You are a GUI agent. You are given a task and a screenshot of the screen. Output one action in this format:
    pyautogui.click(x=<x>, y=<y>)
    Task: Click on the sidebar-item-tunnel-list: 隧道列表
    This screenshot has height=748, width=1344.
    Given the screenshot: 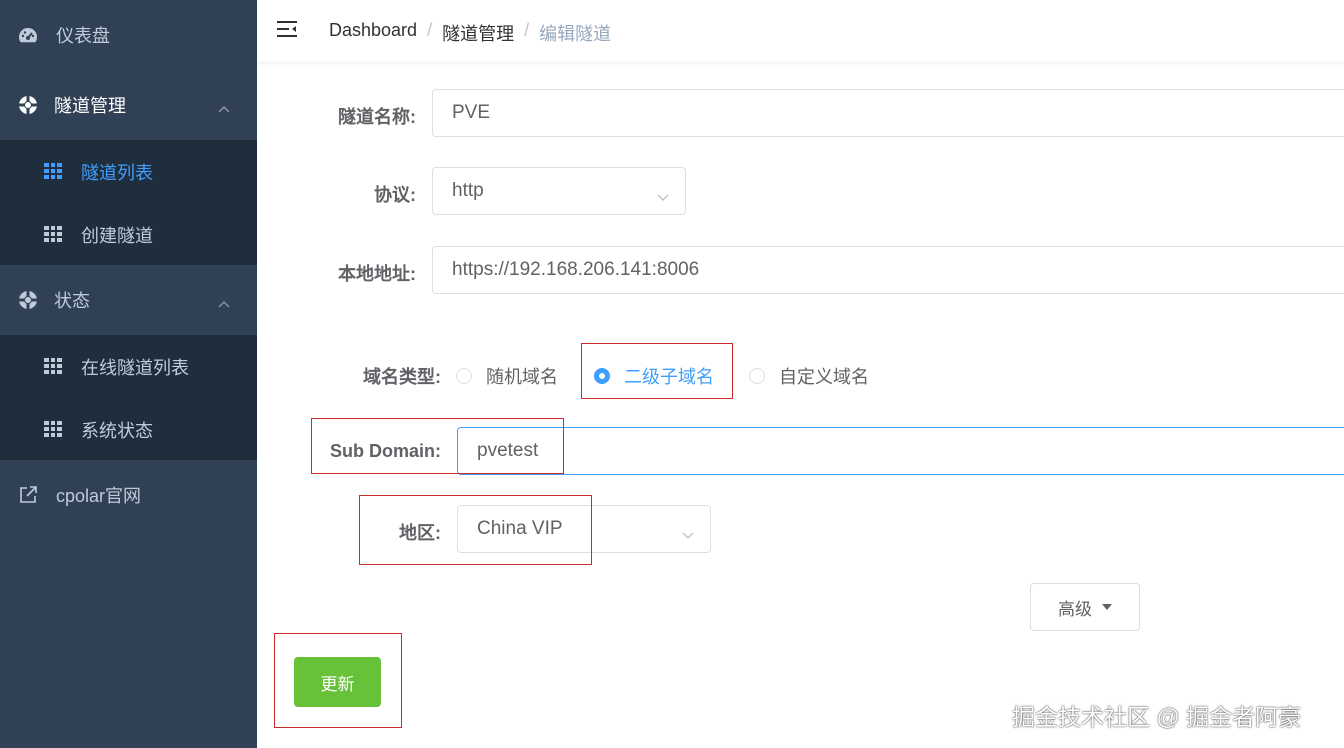 What is the action you would take?
    pyautogui.click(x=128, y=171)
    